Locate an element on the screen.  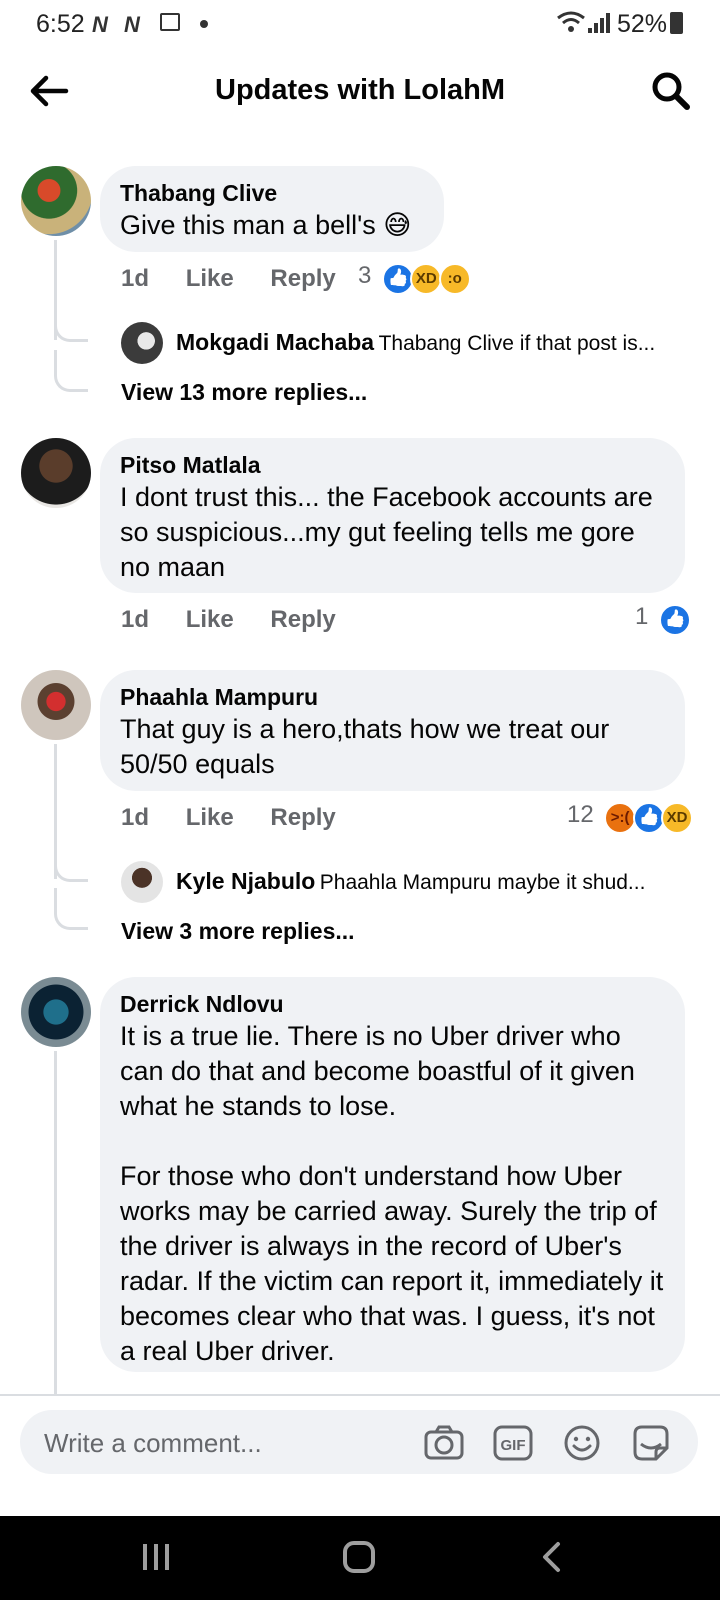
wow-reaction-icon: :o is located at coordinates (454, 278).